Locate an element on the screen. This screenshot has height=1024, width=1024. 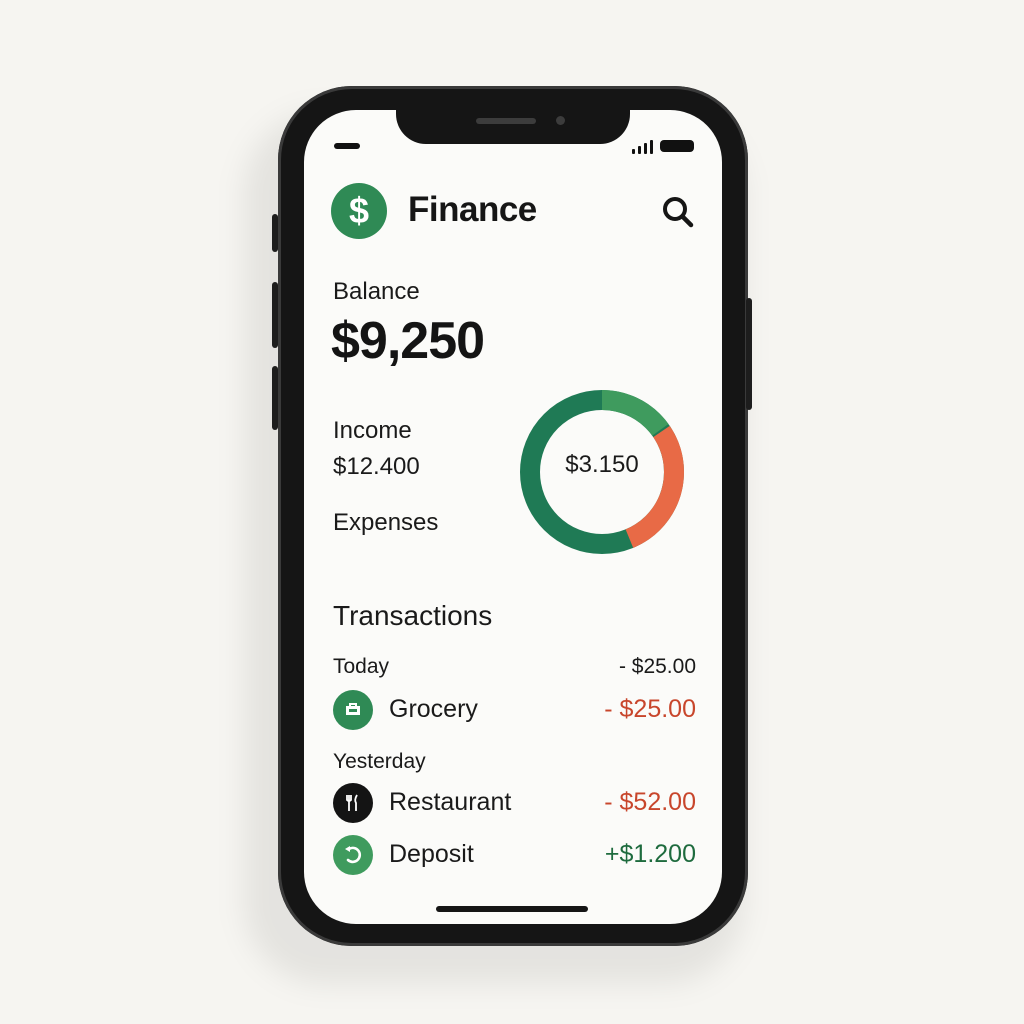
balance-label: Balance is located at coordinates (376, 291).